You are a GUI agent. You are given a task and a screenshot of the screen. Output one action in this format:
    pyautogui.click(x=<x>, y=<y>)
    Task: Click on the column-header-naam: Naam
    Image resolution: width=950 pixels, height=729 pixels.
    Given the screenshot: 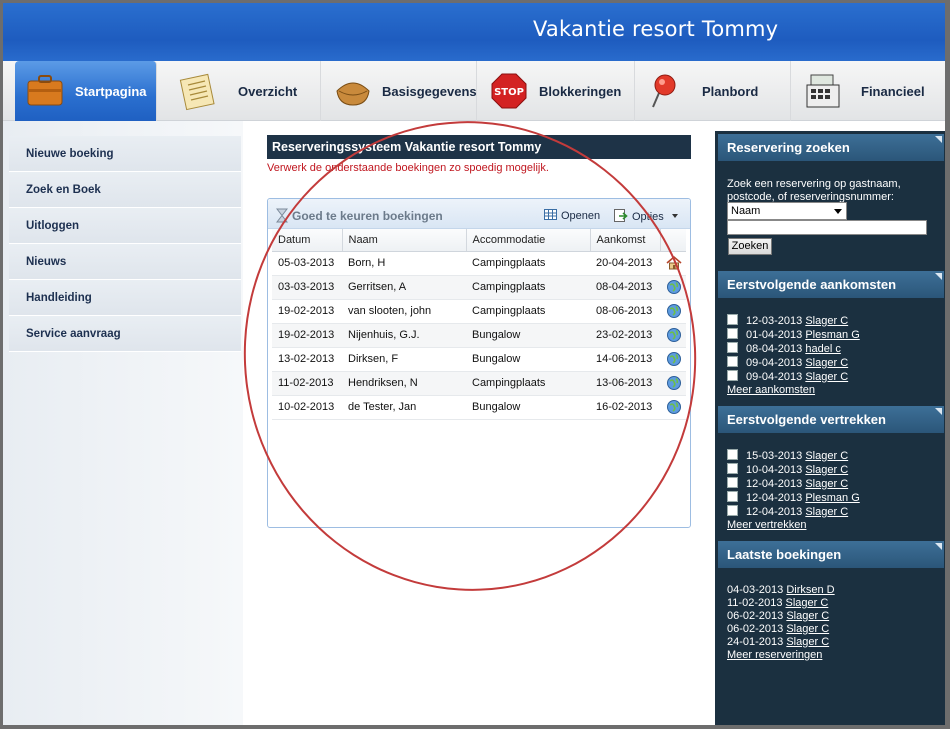 What is the action you would take?
    pyautogui.click(x=404, y=240)
    